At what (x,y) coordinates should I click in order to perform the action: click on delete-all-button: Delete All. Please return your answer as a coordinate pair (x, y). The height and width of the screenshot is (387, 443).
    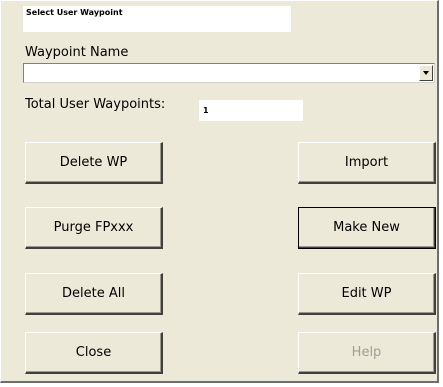
    Looking at the image, I should click on (94, 294).